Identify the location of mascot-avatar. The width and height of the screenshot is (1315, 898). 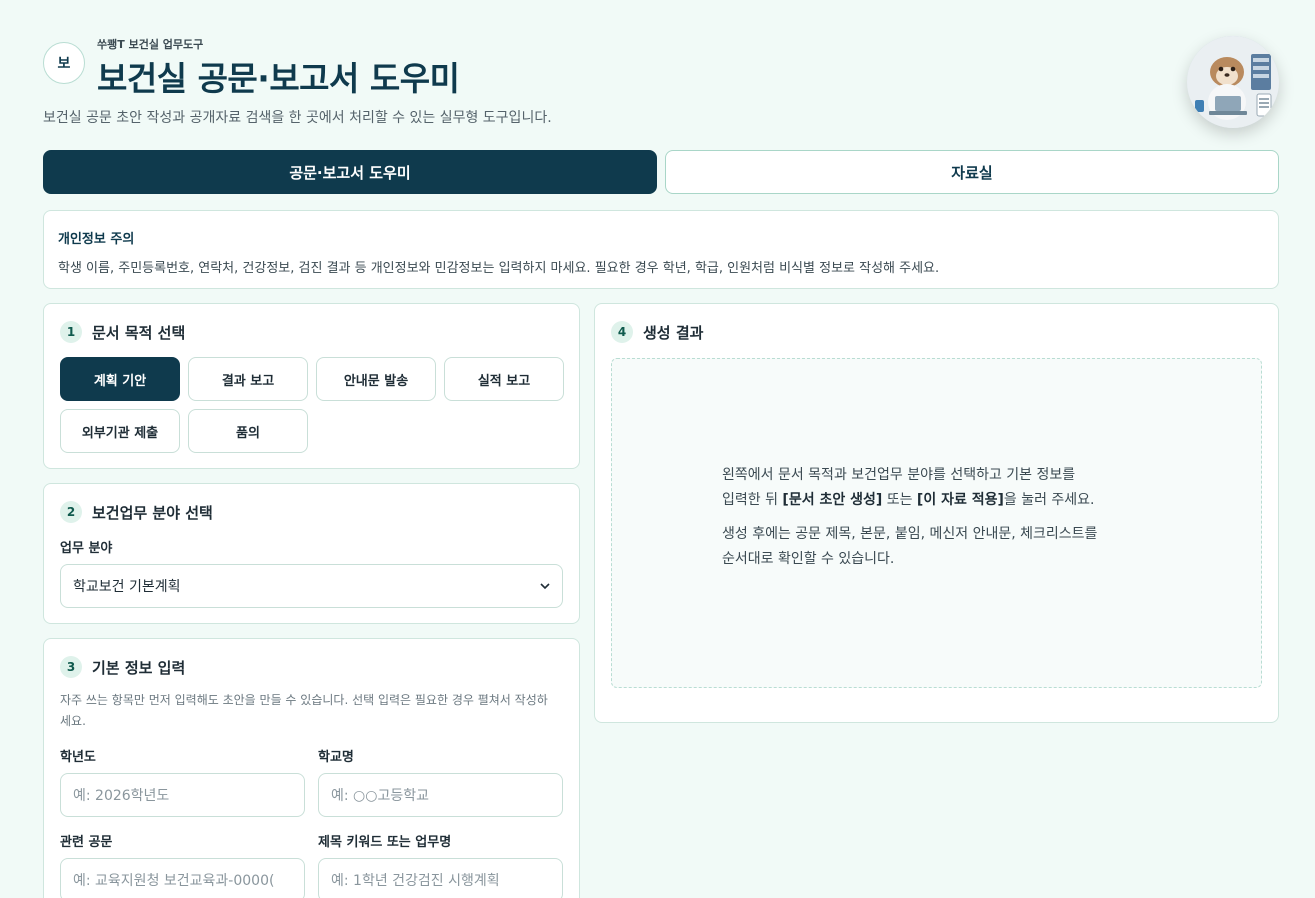
(1233, 82).